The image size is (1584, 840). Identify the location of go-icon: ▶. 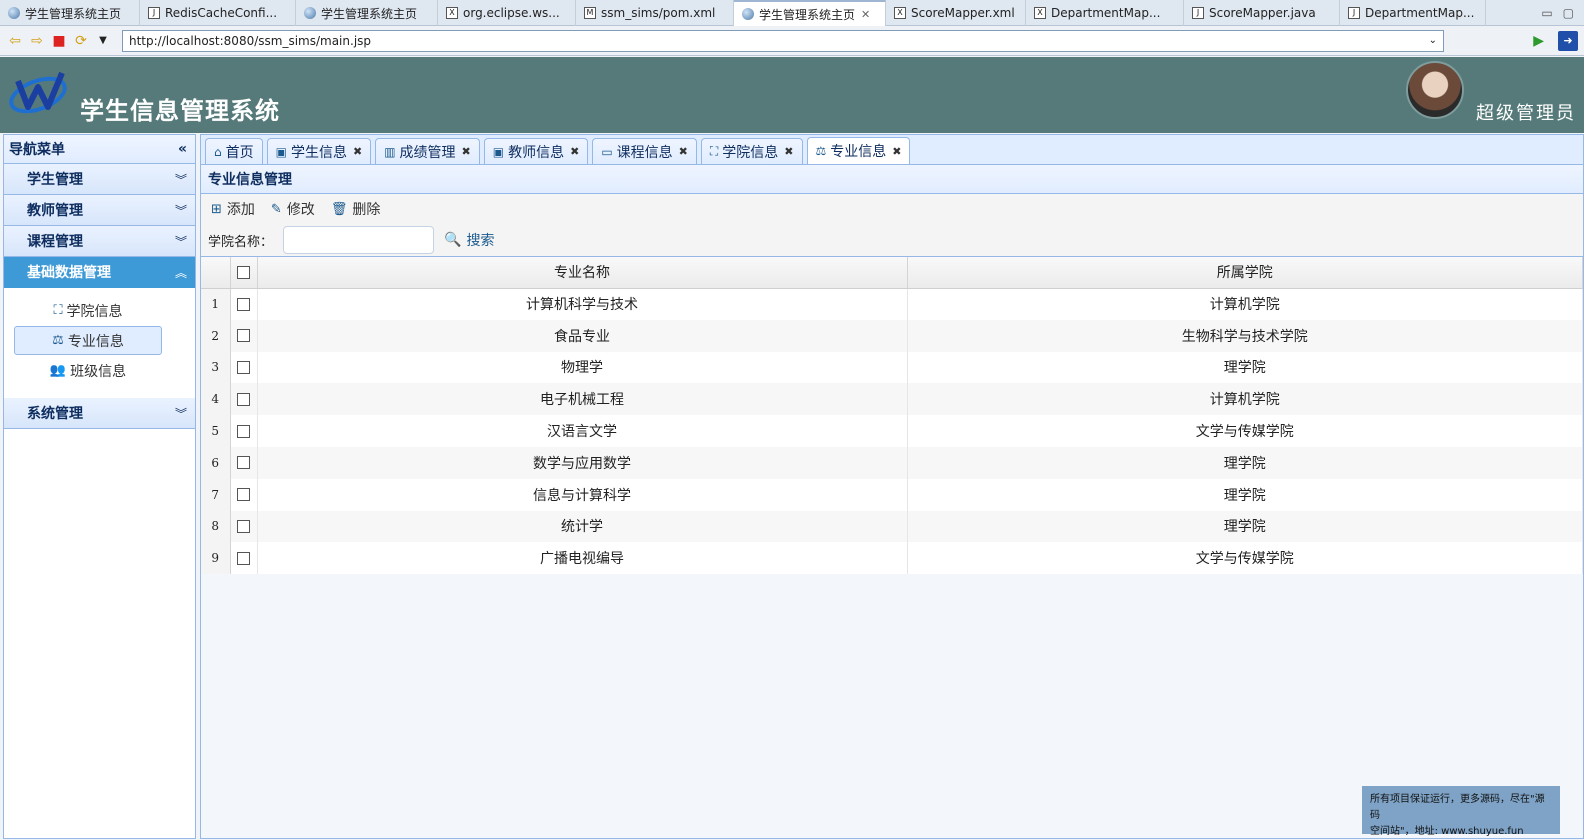
(1538, 41).